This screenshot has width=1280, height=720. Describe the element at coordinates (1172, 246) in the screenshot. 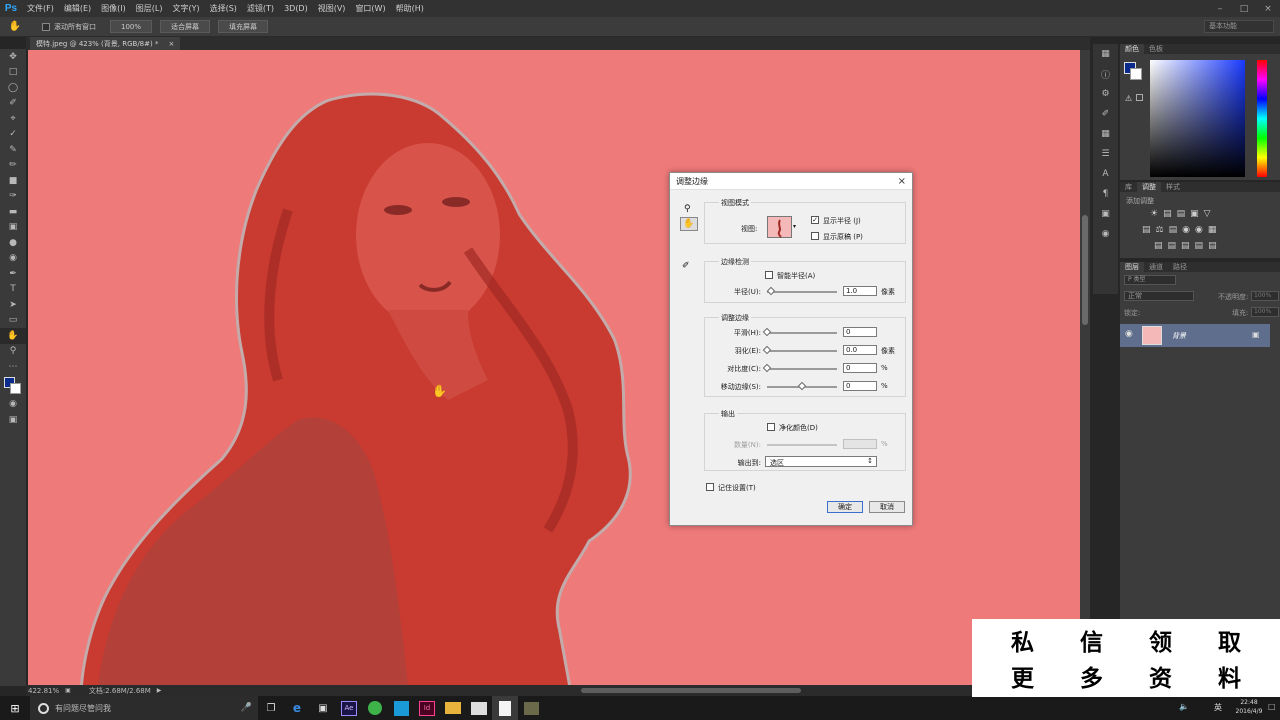

I see `posterize-icon: ▤` at that location.